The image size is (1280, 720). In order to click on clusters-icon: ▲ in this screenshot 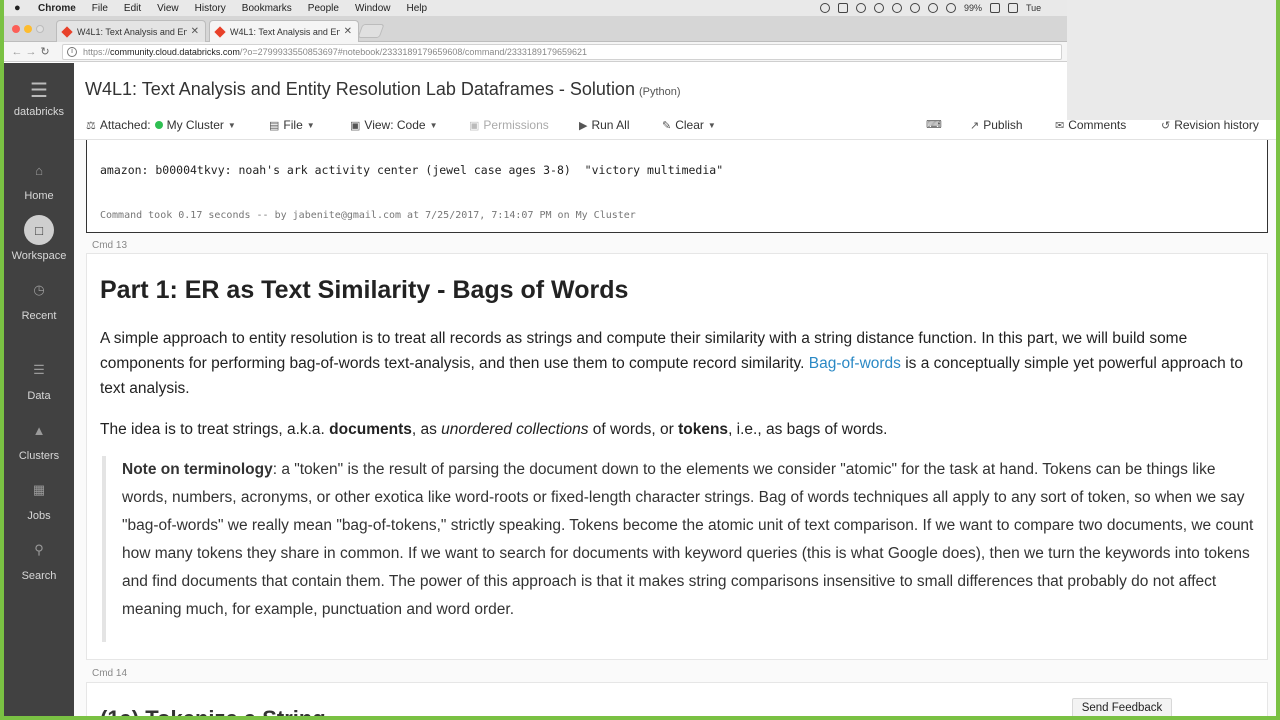, I will do `click(39, 430)`.